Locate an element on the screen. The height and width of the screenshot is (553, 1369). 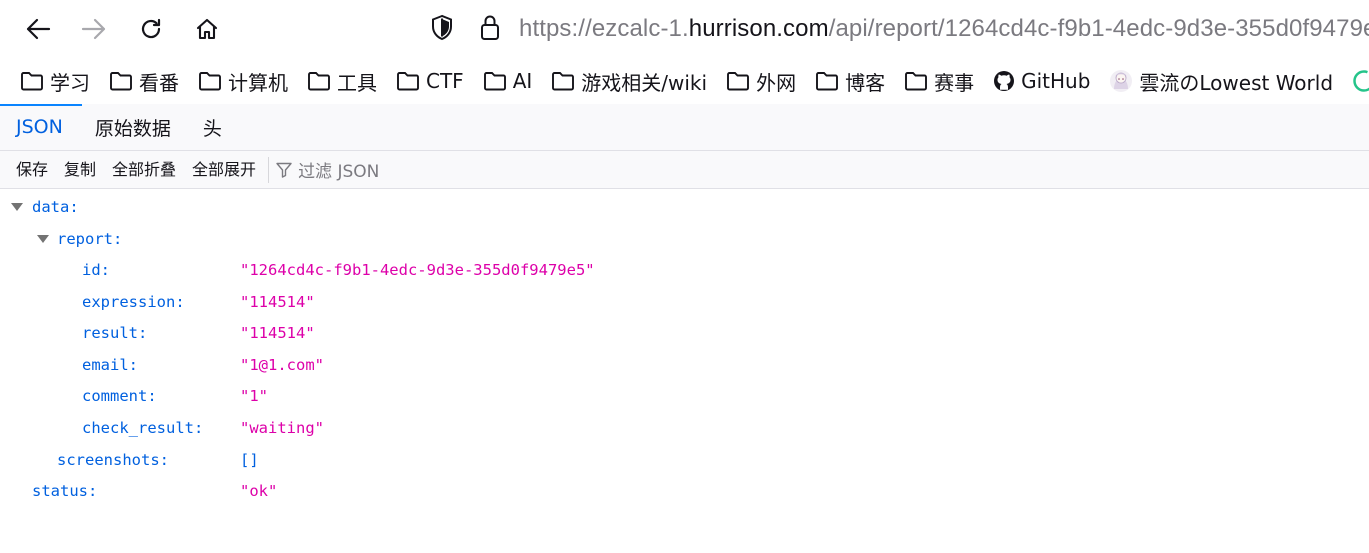
bookmark-item: 游戏相关/wiki is located at coordinates (628, 81).